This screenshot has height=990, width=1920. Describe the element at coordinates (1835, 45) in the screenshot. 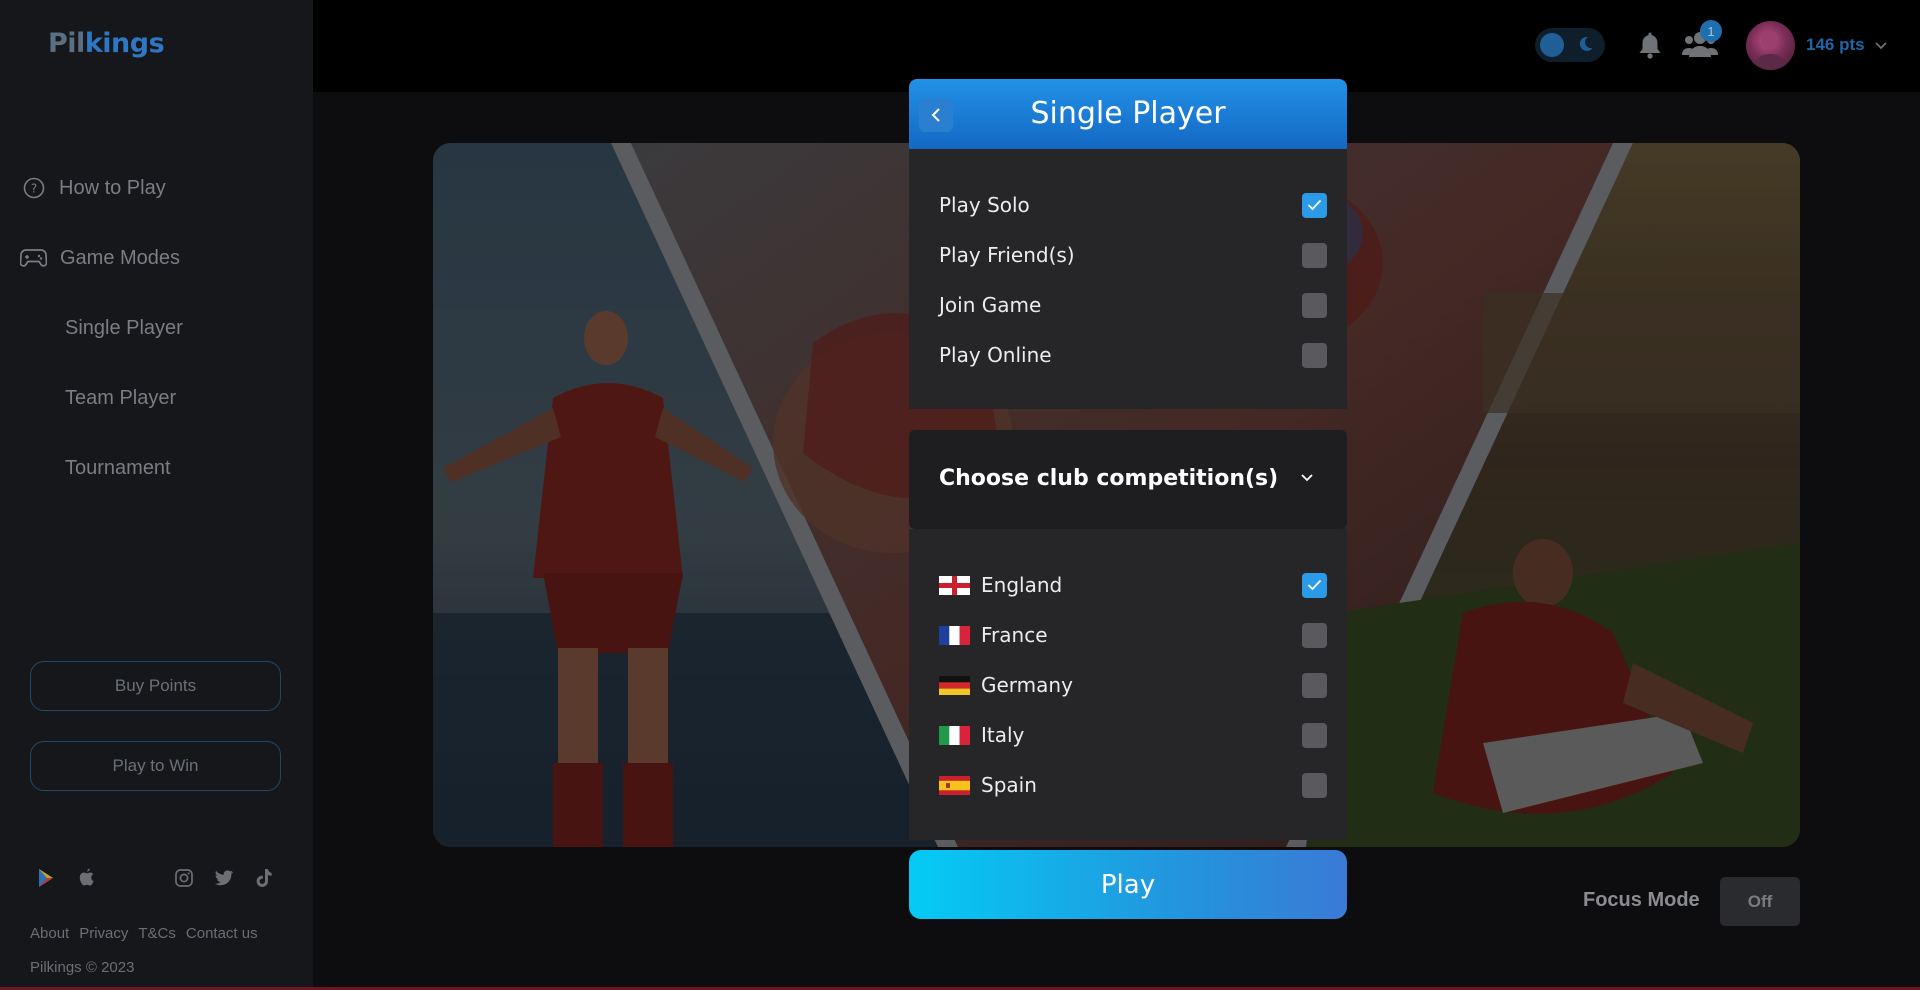

I see `points-display: 146 pts` at that location.